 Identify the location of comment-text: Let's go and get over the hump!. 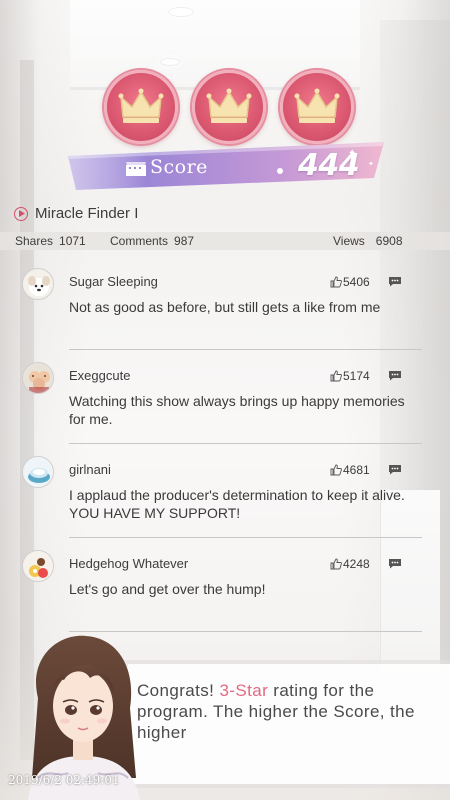
(167, 589).